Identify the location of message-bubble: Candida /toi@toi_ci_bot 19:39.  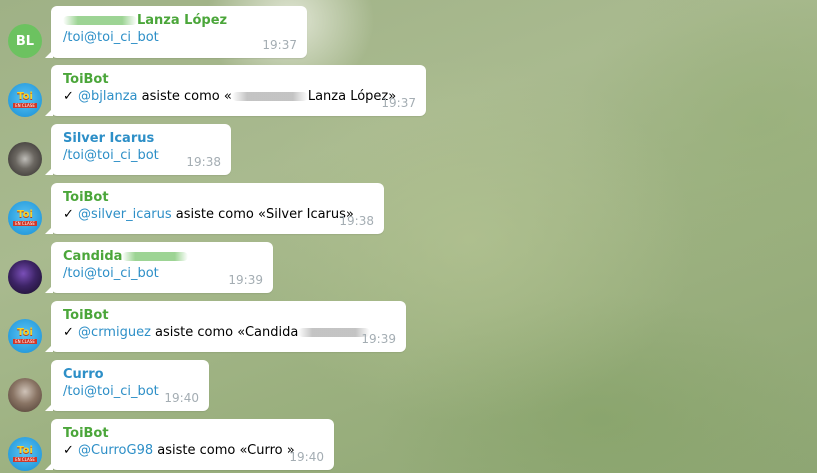
(159, 267).